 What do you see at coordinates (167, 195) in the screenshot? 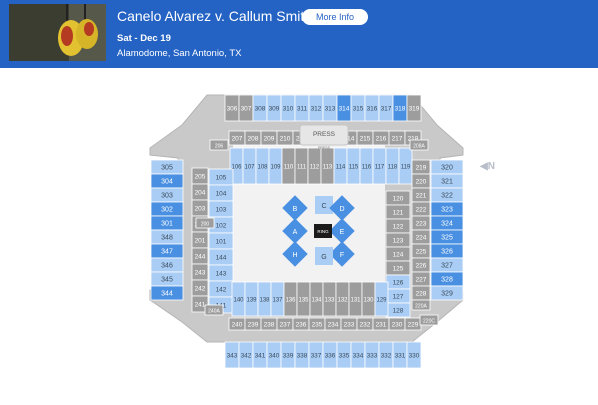
I see `section-303: 303` at bounding box center [167, 195].